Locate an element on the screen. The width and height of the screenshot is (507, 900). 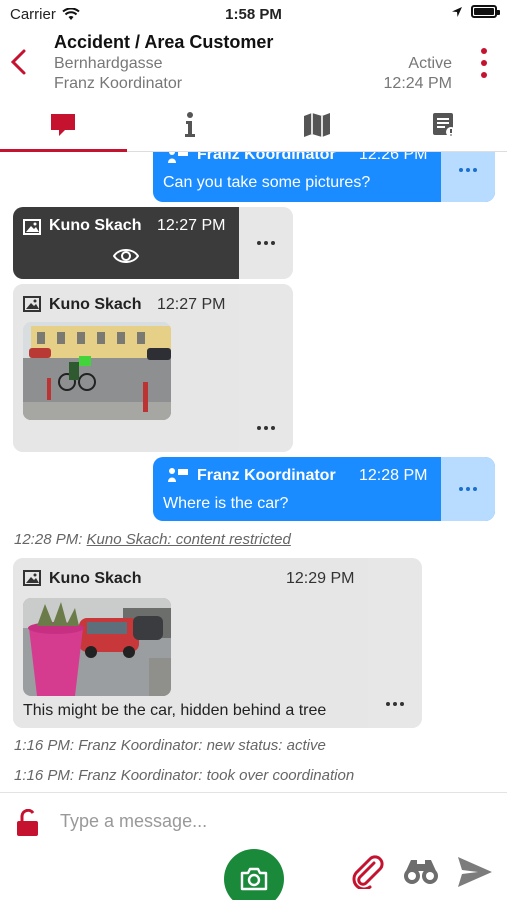
clock: 1:58 PM is located at coordinates (253, 14).